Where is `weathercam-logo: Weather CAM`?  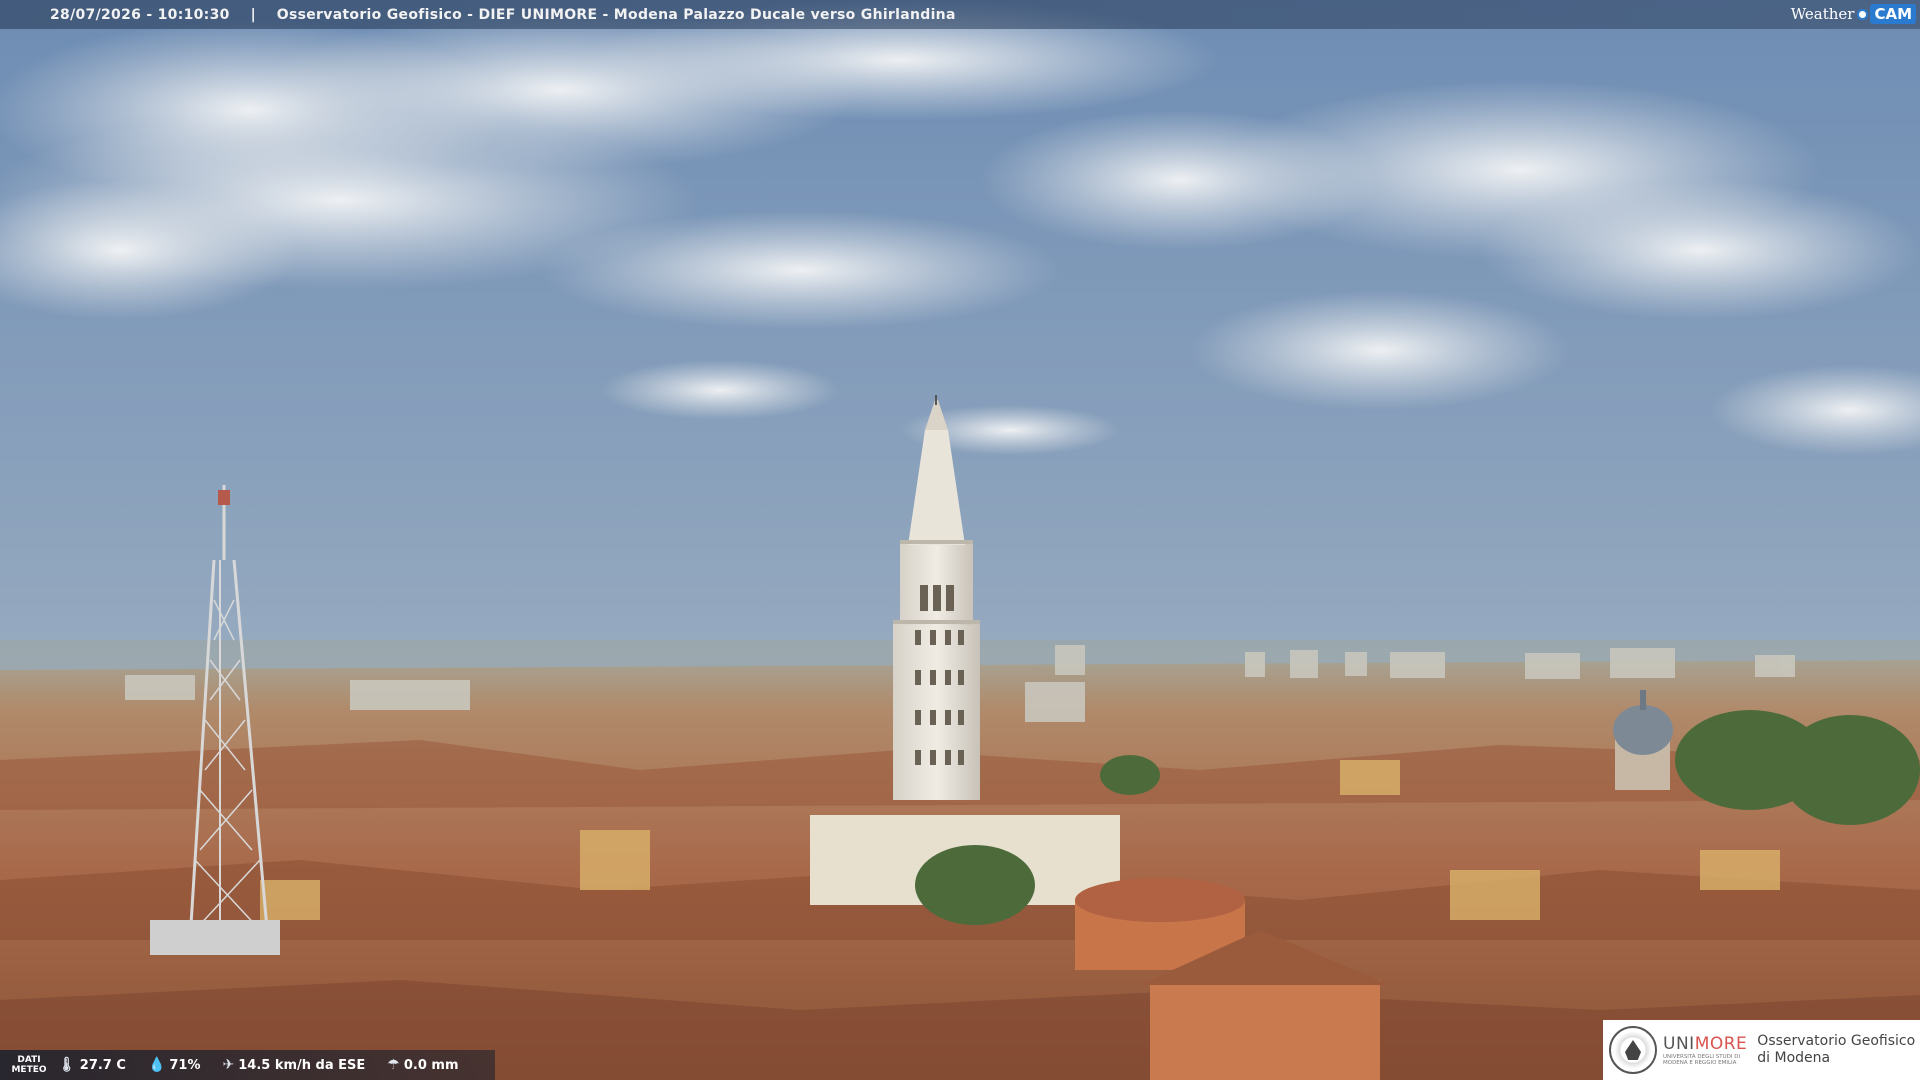
weathercam-logo: Weather CAM is located at coordinates (1853, 14).